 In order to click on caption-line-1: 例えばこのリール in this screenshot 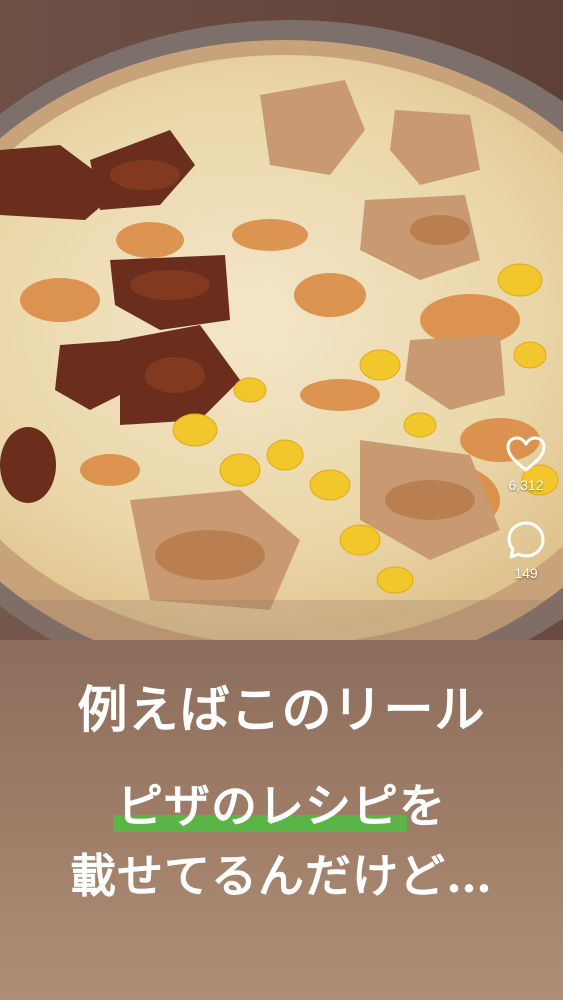, I will do `click(281, 709)`.